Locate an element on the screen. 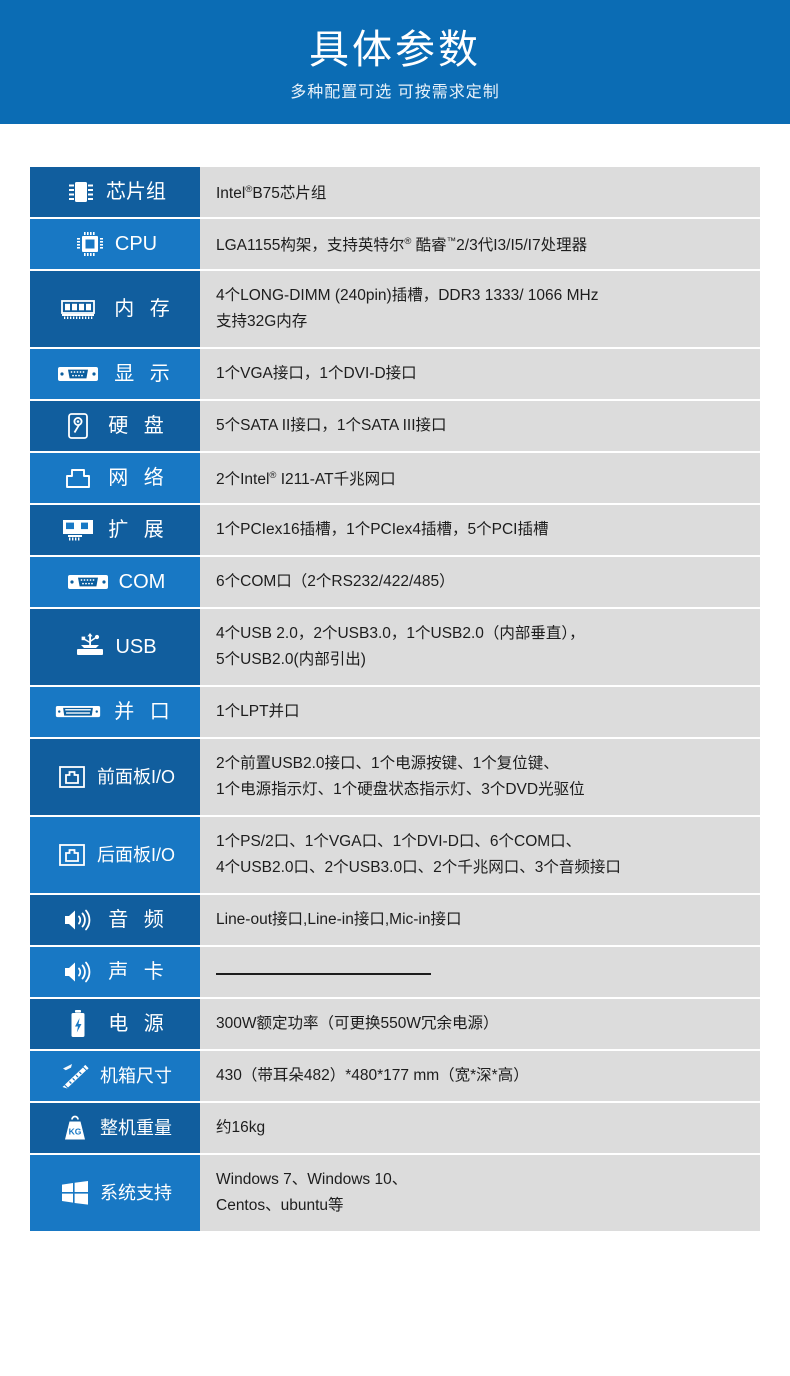  spec-label-text: 电 源 is located at coordinates (138, 1024).